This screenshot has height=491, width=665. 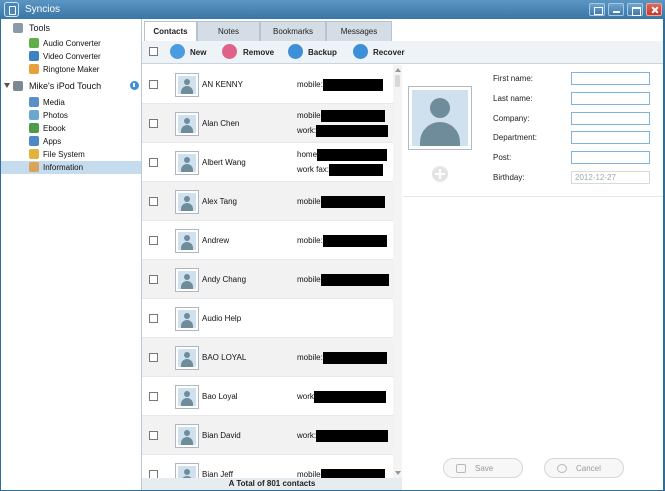 I want to click on contact-row: Alan Chen mobile work:, so click(x=267, y=123).